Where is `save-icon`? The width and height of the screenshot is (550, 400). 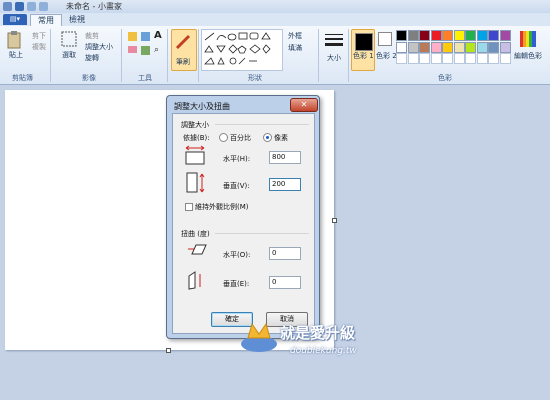 save-icon is located at coordinates (19, 6).